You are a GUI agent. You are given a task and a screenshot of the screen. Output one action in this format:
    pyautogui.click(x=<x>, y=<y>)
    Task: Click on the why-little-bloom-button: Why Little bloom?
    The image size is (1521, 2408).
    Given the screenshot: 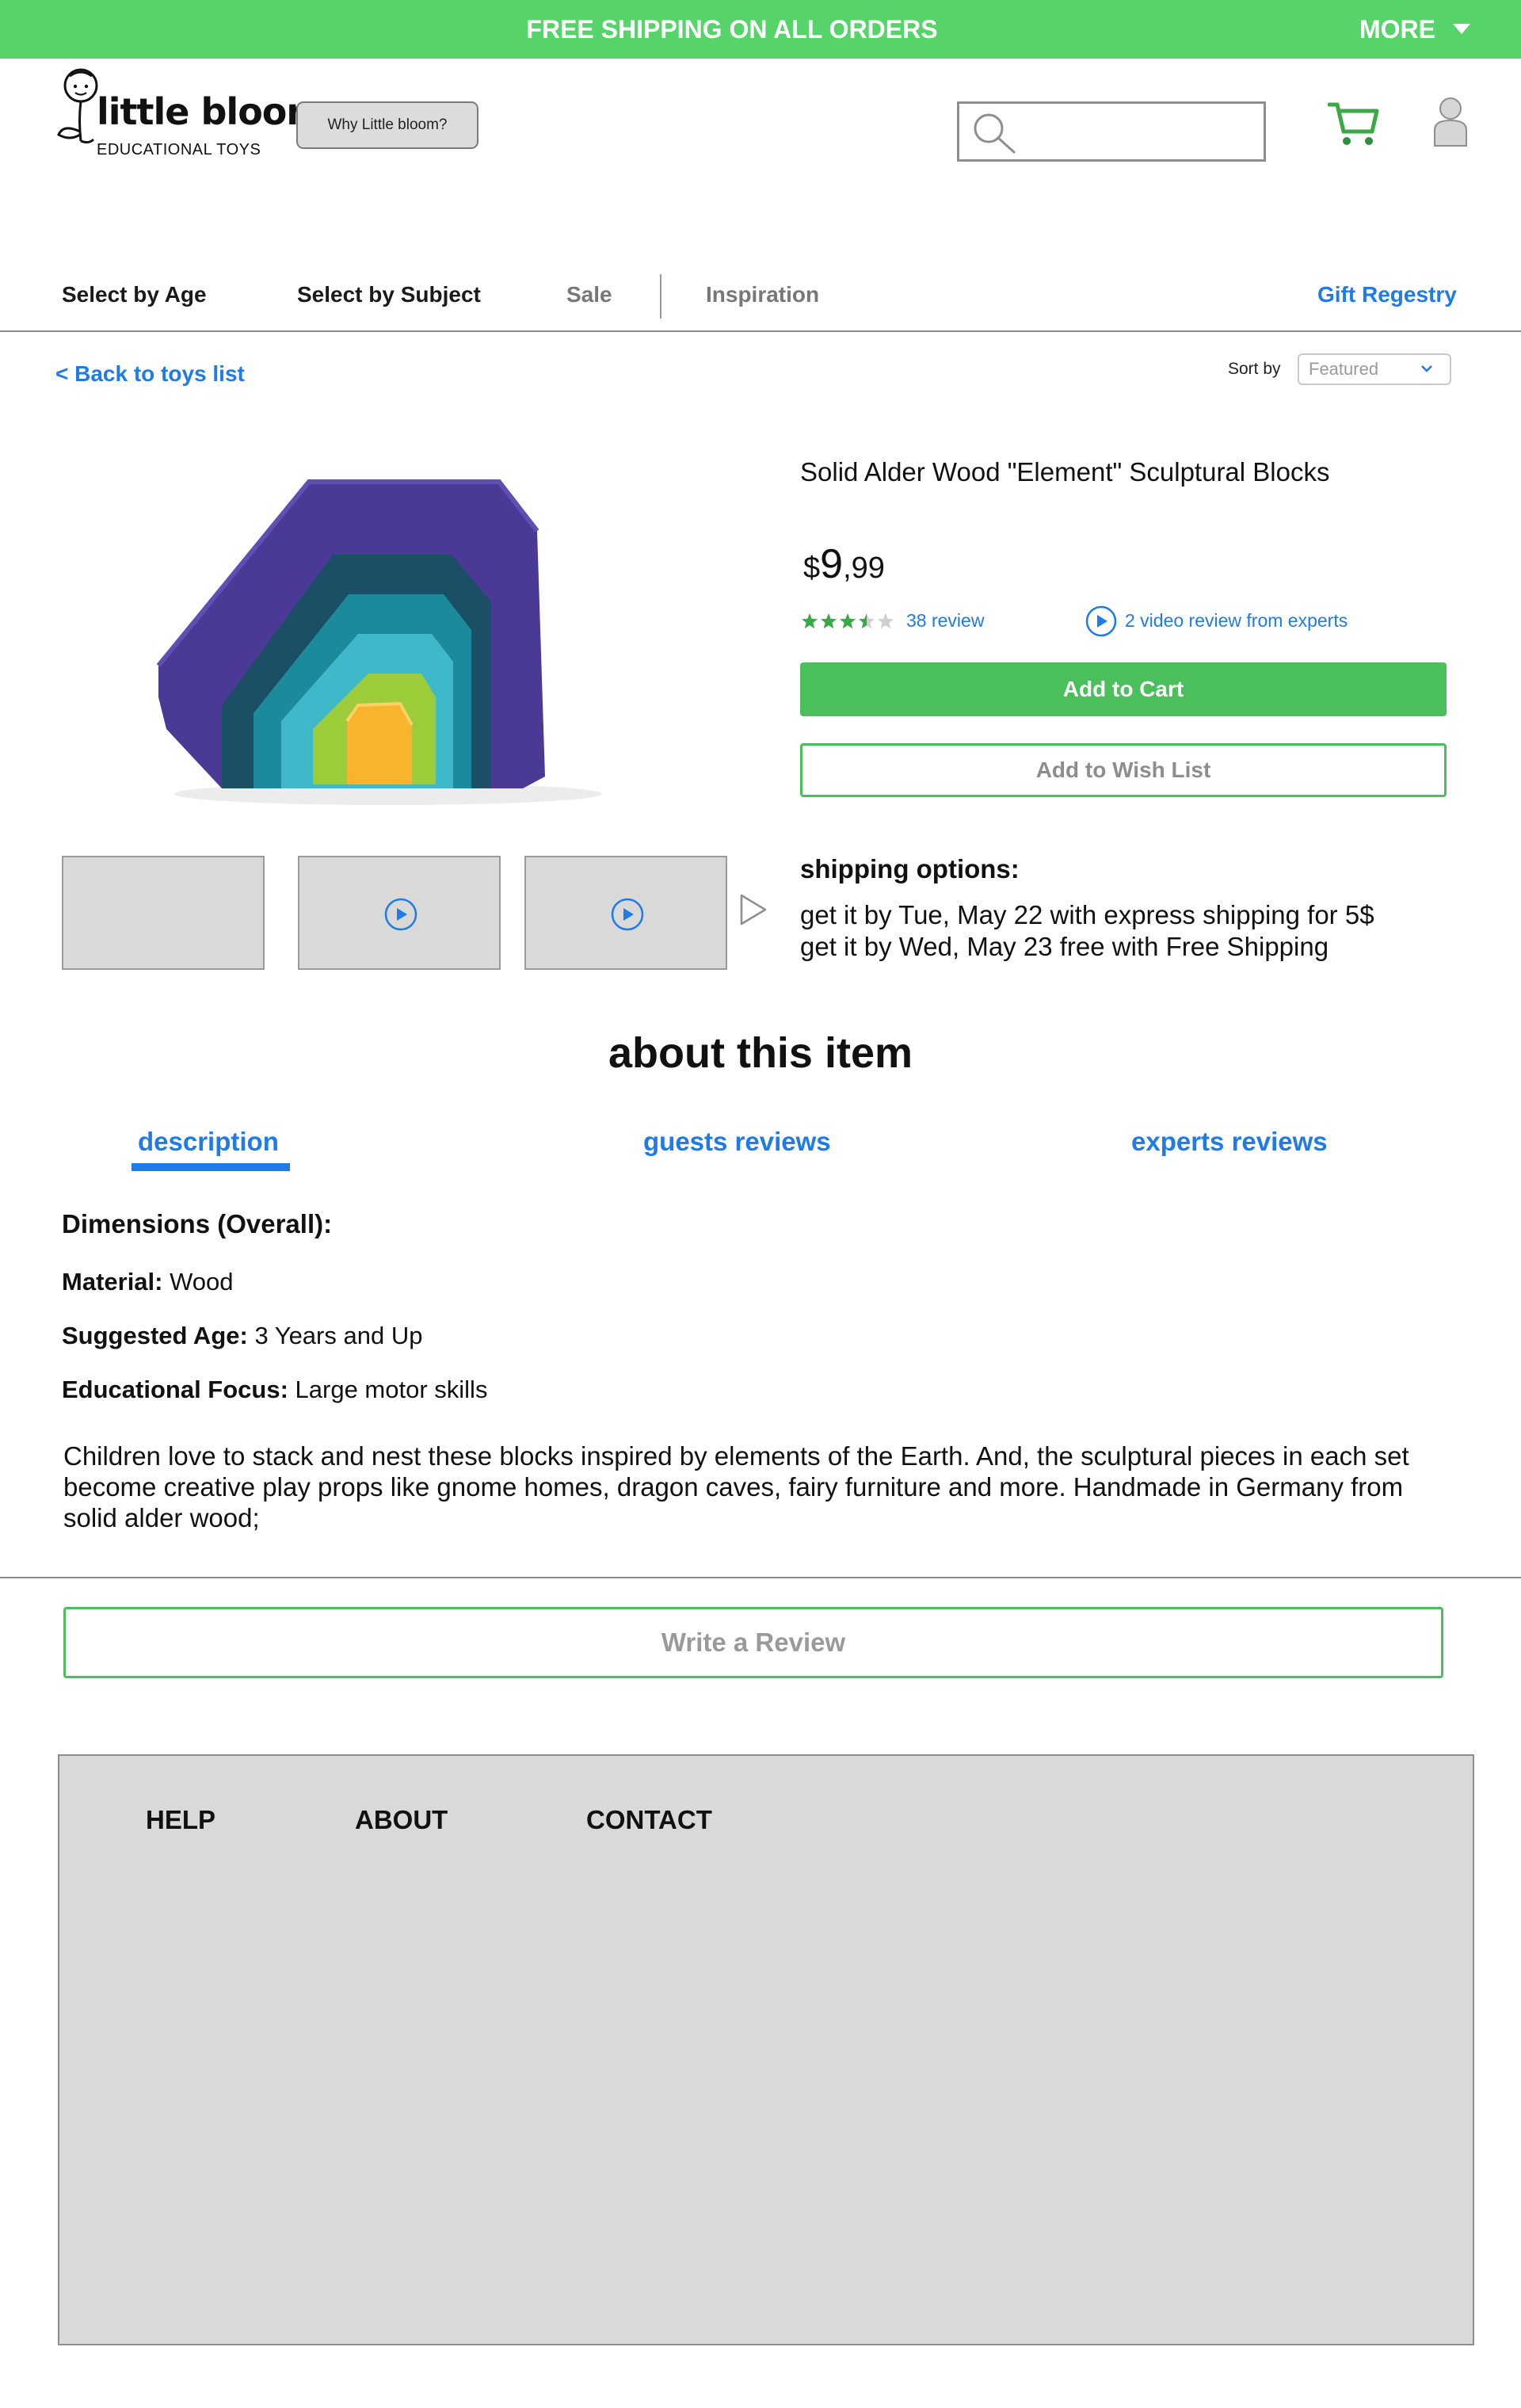 What is the action you would take?
    pyautogui.click(x=387, y=125)
    